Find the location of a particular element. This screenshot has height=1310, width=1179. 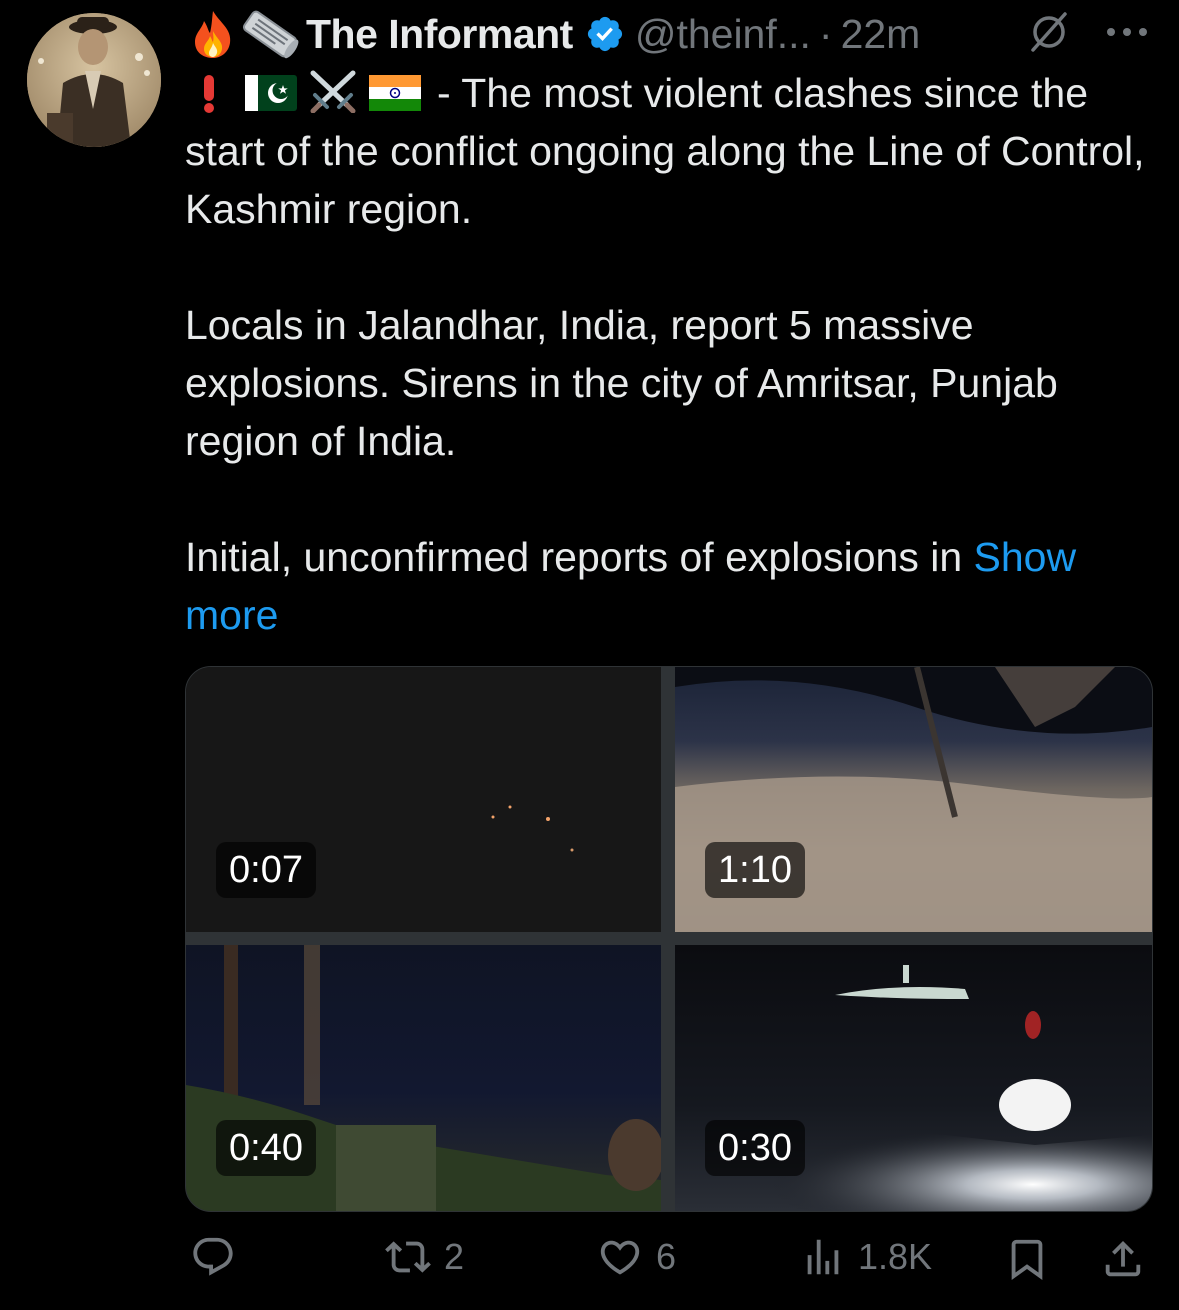

header-actions is located at coordinates (1088, 32).